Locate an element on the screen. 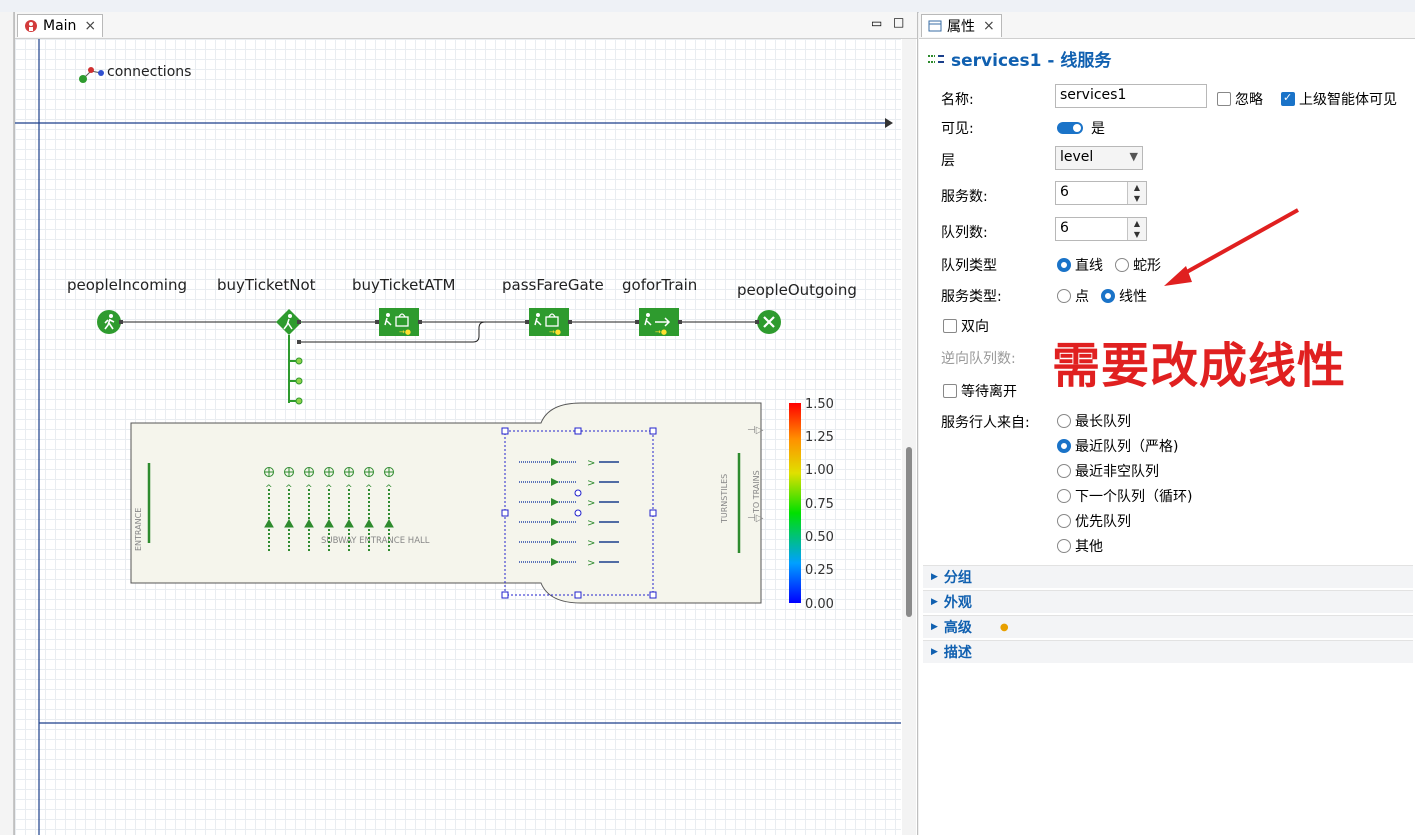  wait-leave-checkbox: 等待离开 is located at coordinates (980, 391).